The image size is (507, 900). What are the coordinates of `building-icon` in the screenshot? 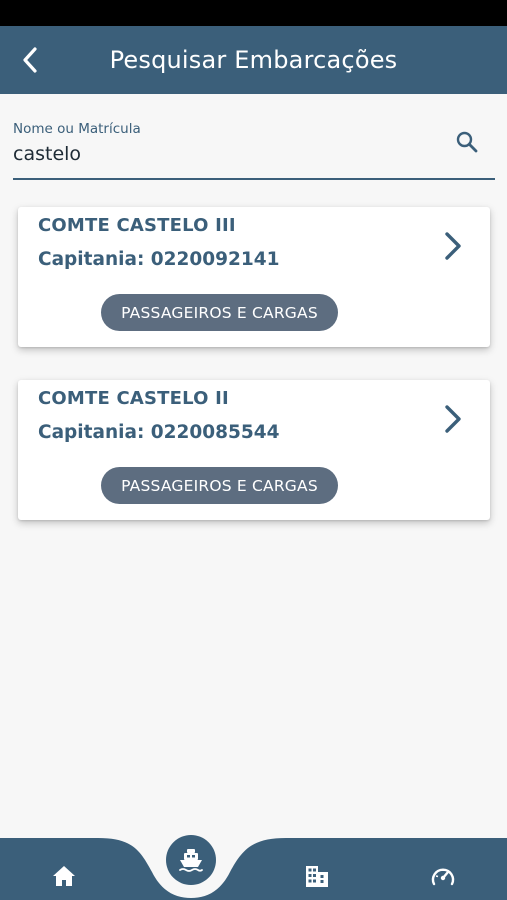 It's located at (317, 876).